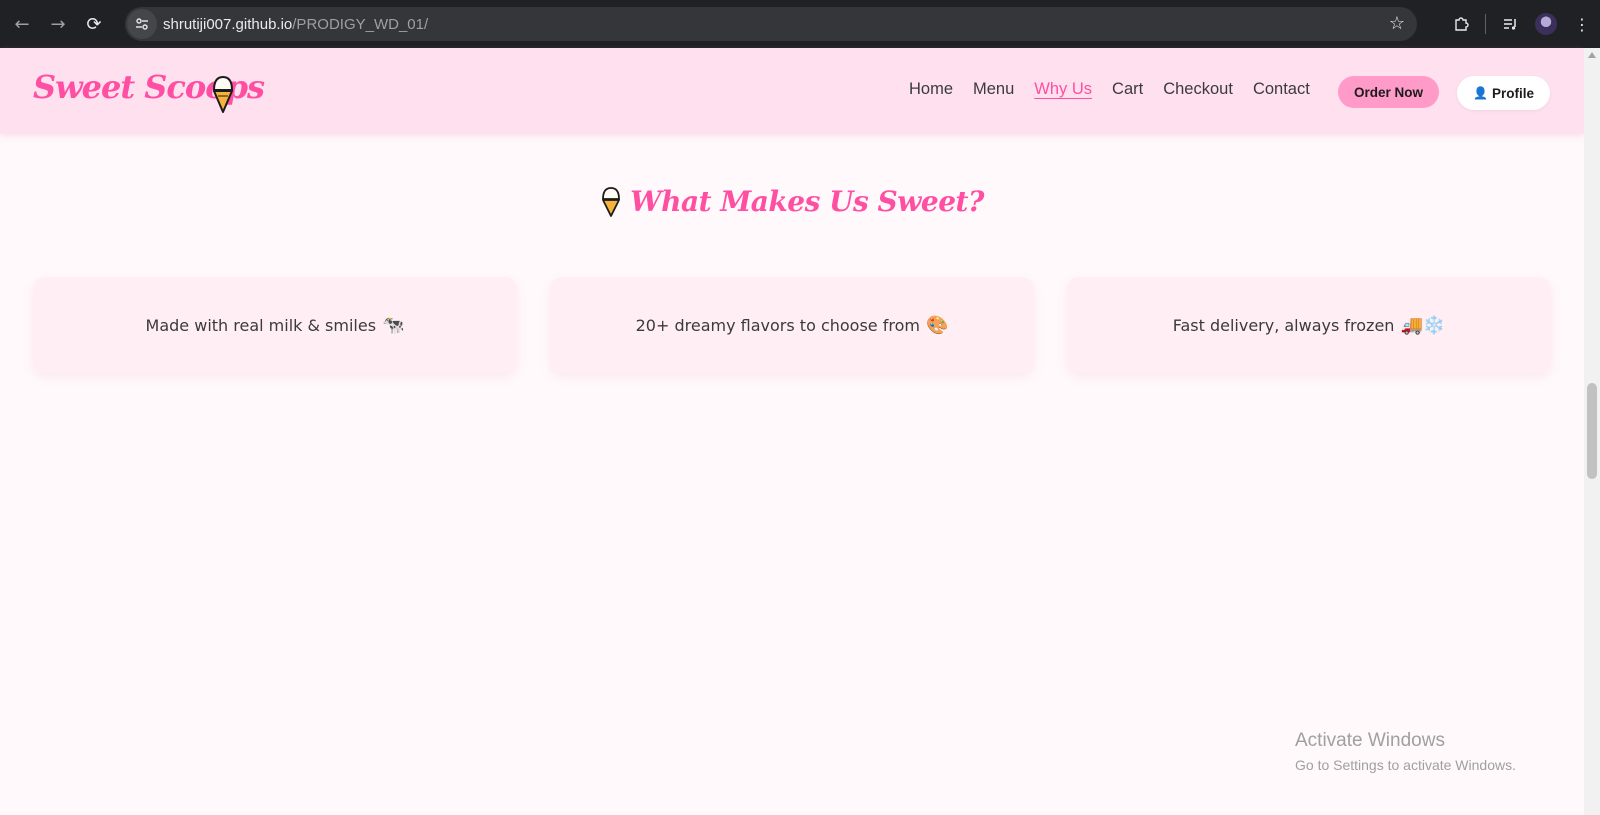  I want to click on url-path: /PRODIGY_WD_01/, so click(360, 24).